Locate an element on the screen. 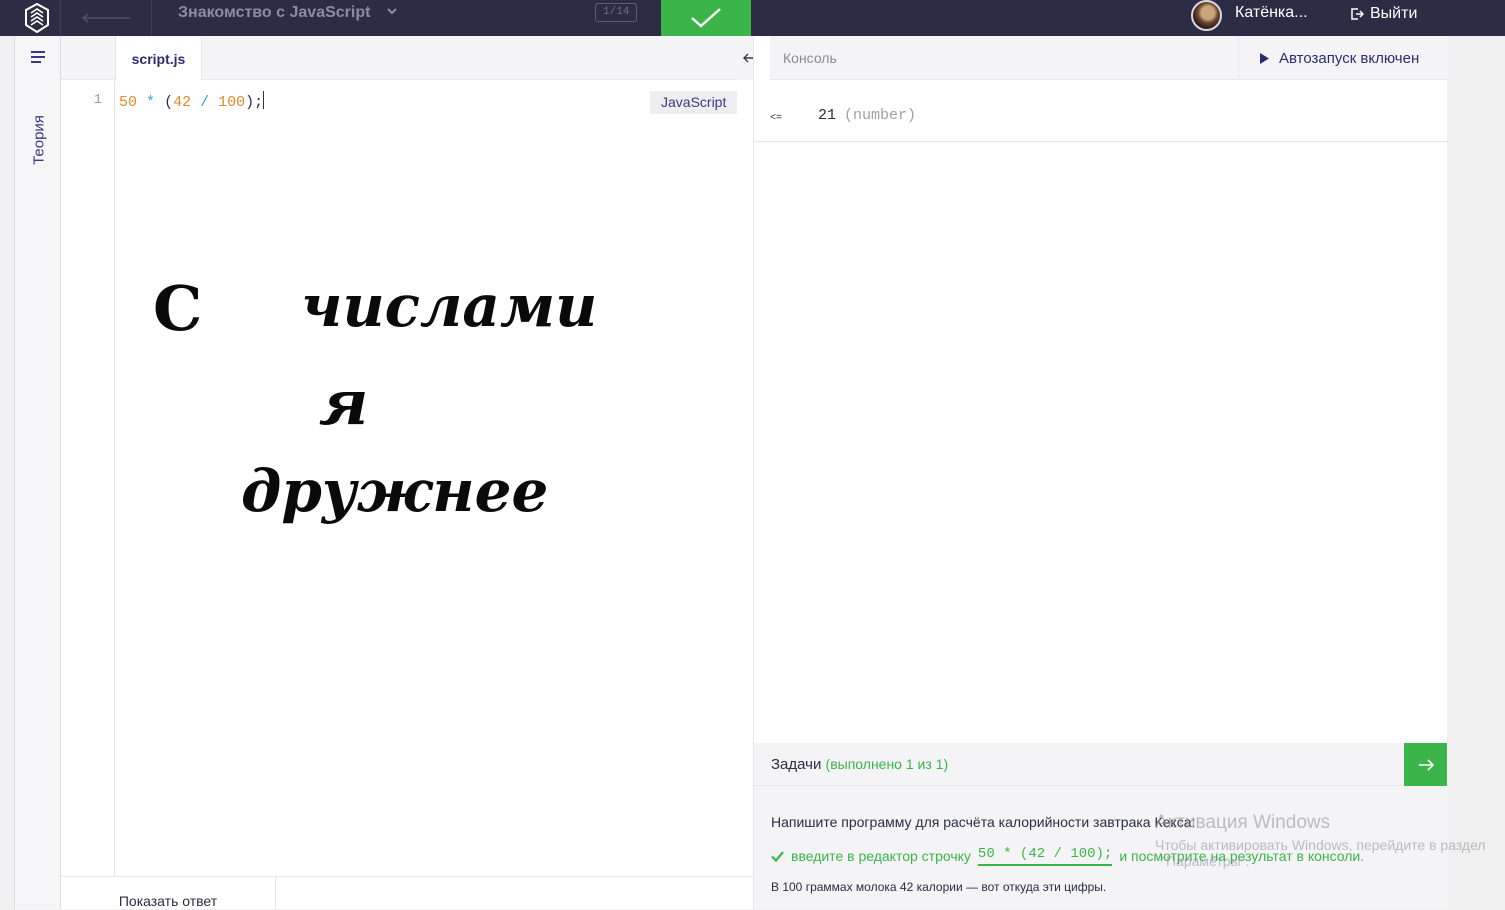 This screenshot has width=1505, height=910. tab-script-js: script.js is located at coordinates (158, 58).